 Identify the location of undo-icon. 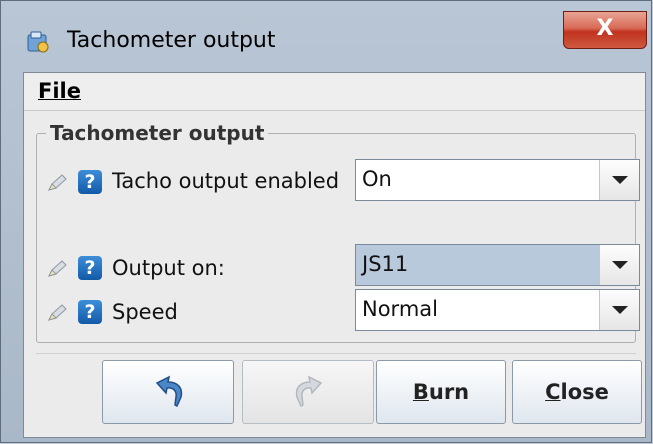
(169, 391).